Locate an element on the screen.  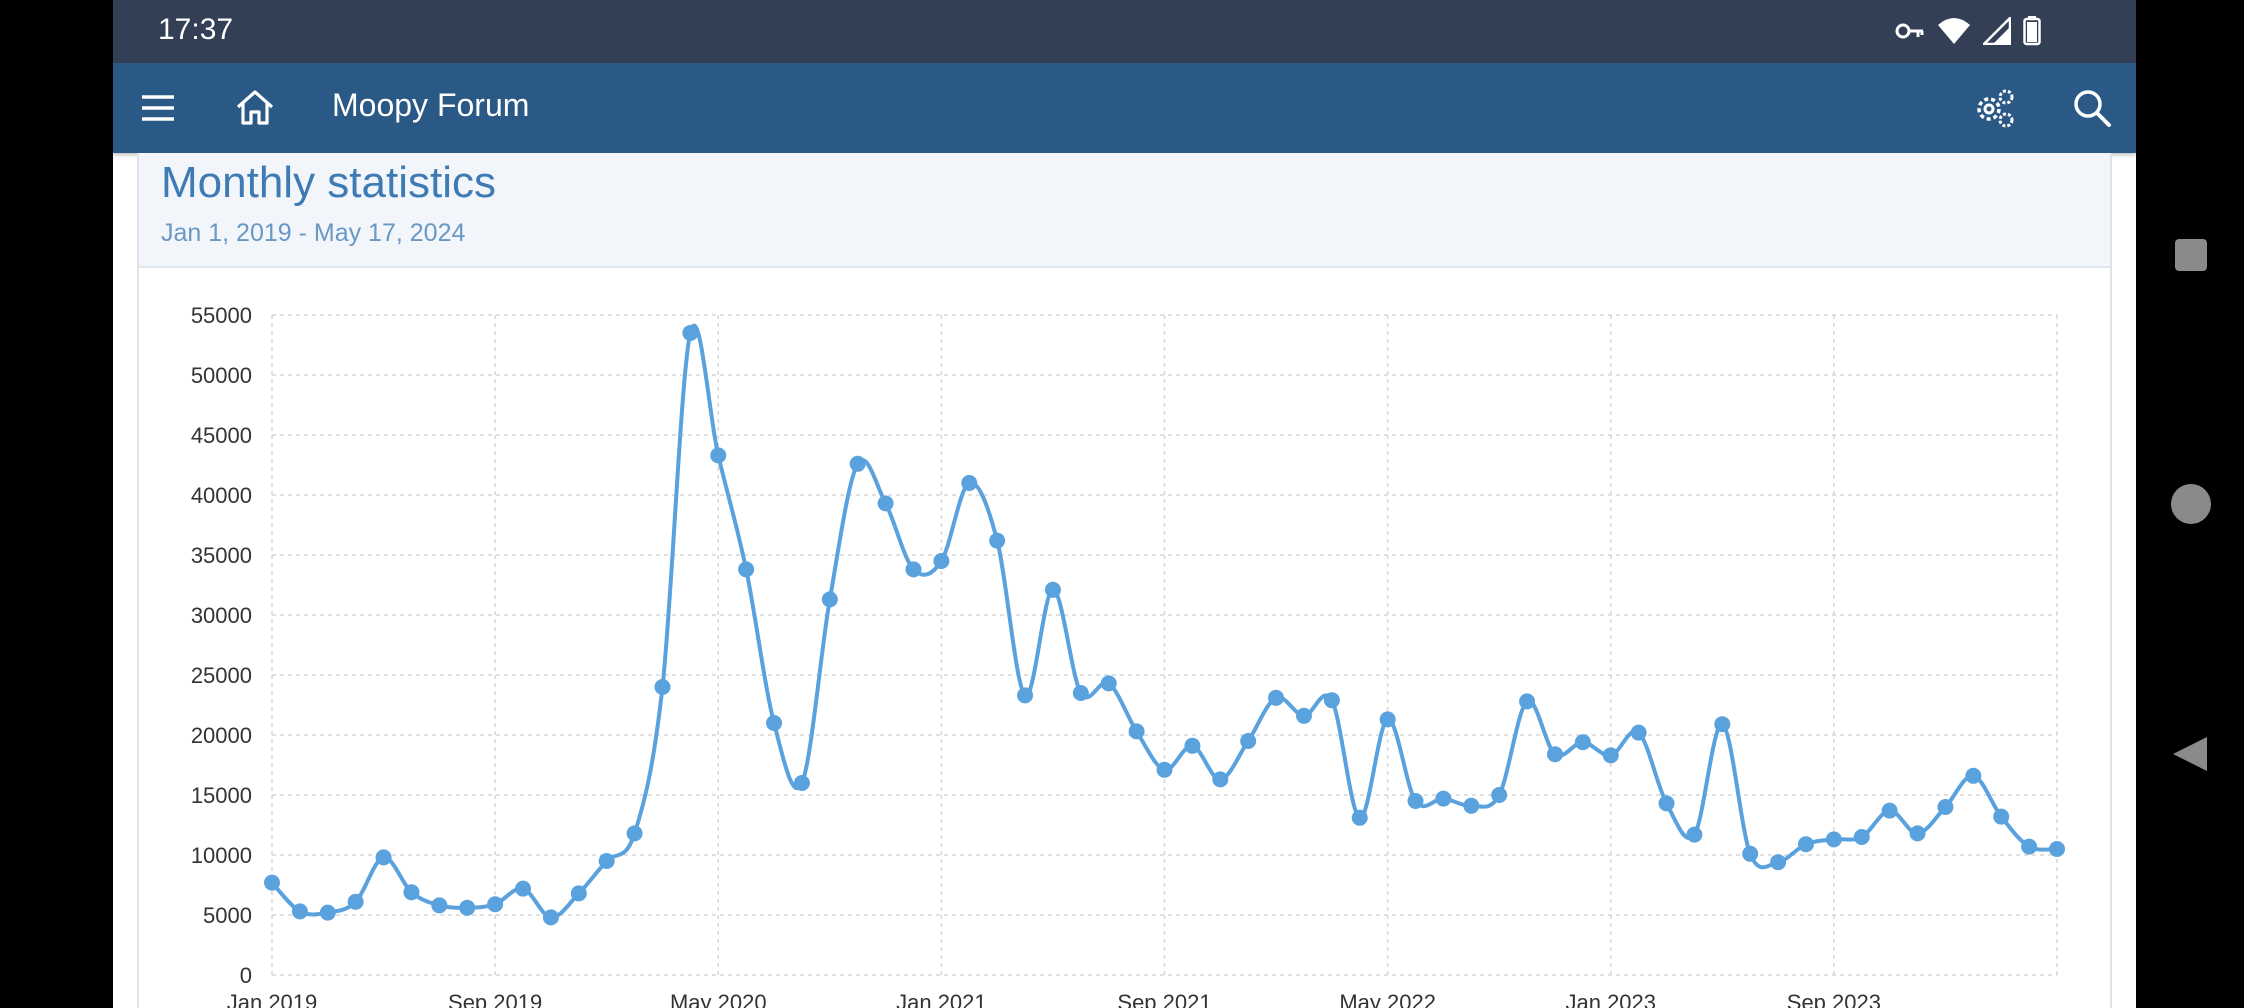
y-tick-label: 0 is located at coordinates (246, 975).